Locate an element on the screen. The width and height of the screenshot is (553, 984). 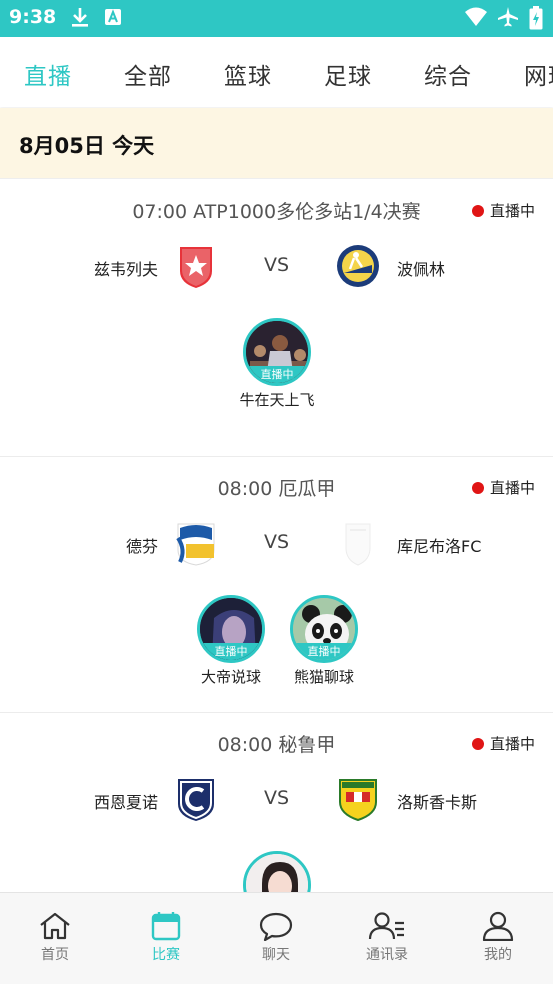
away-team-name: 洛斯香卡斯 is located at coordinates (437, 802).